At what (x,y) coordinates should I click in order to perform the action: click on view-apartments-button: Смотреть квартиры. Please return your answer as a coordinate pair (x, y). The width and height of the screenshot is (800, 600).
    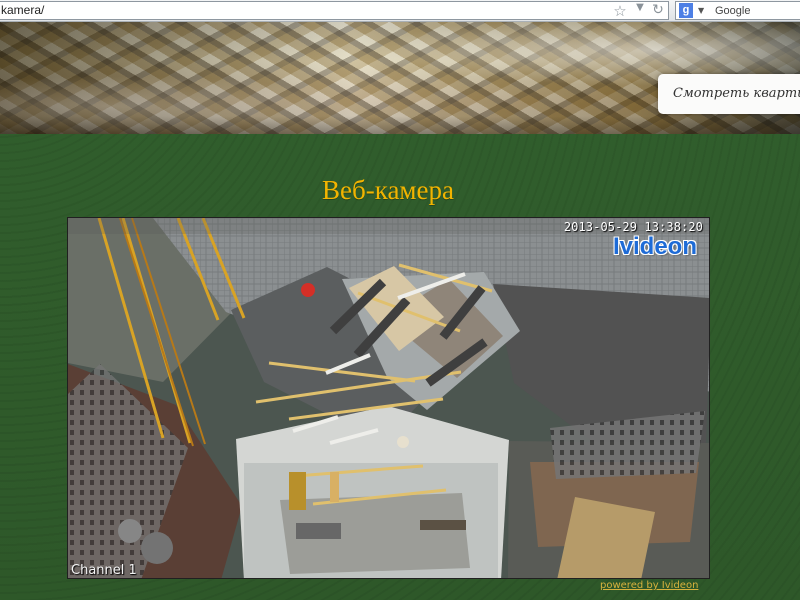
    Looking at the image, I should click on (729, 94).